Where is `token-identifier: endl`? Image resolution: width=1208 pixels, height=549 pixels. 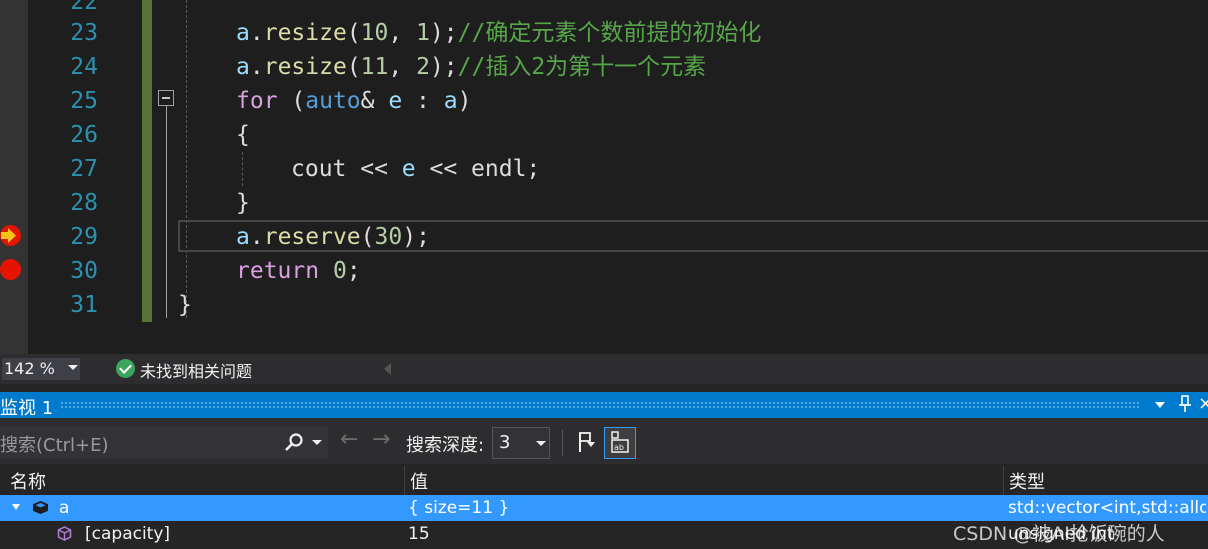 token-identifier: endl is located at coordinates (499, 169).